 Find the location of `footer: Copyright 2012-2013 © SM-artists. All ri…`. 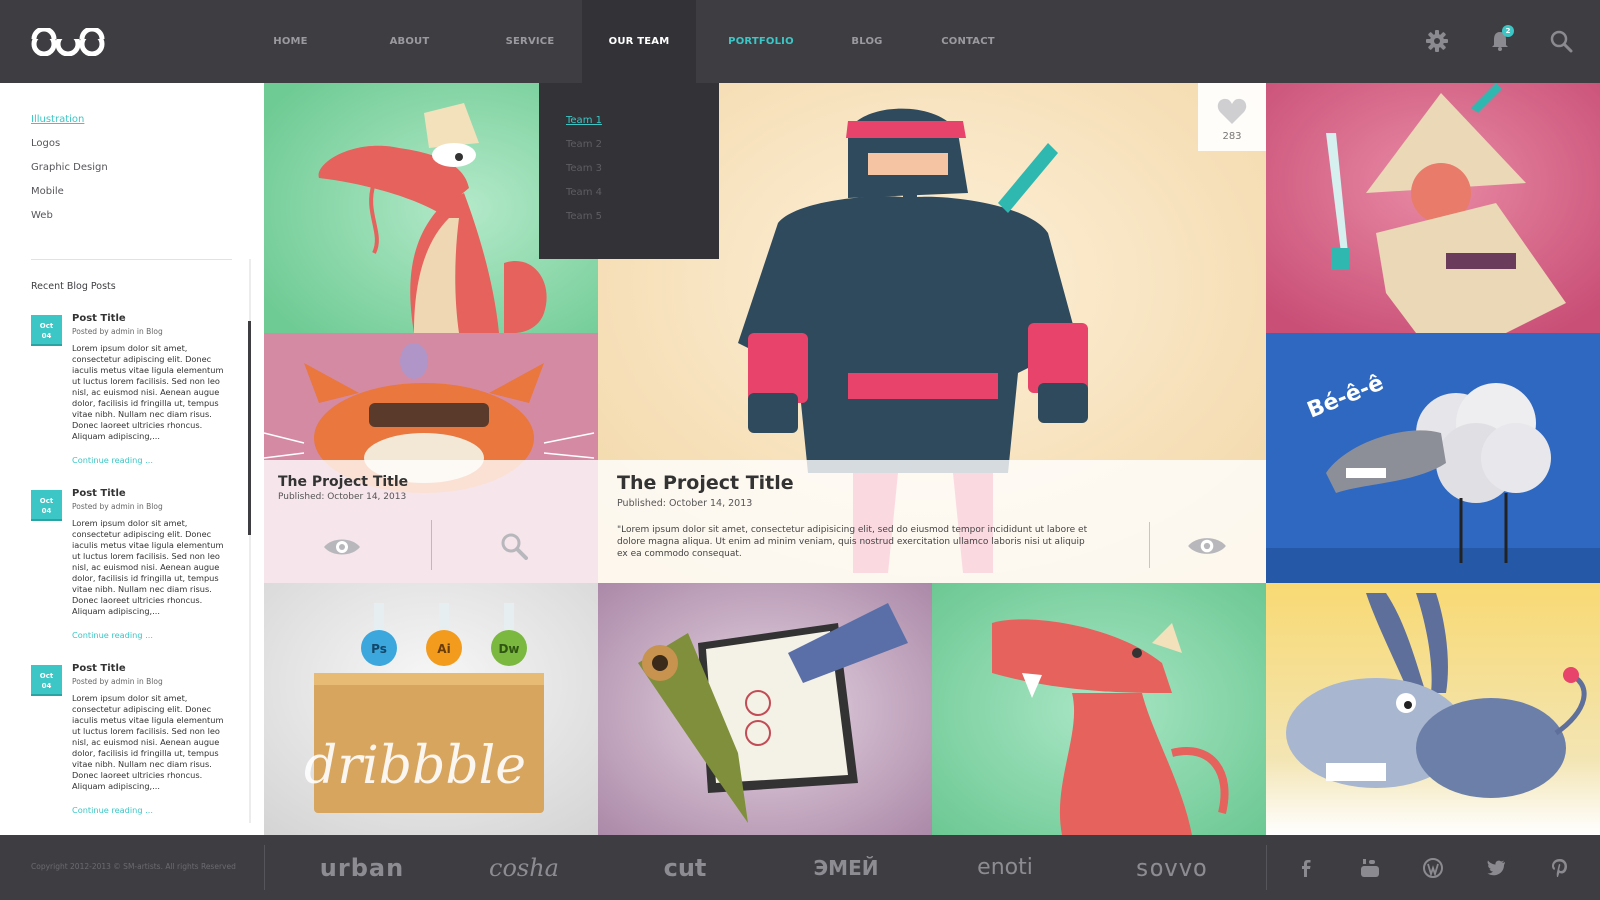

footer: Copyright 2012-2013 © SM-artists. All ri… is located at coordinates (800, 867).